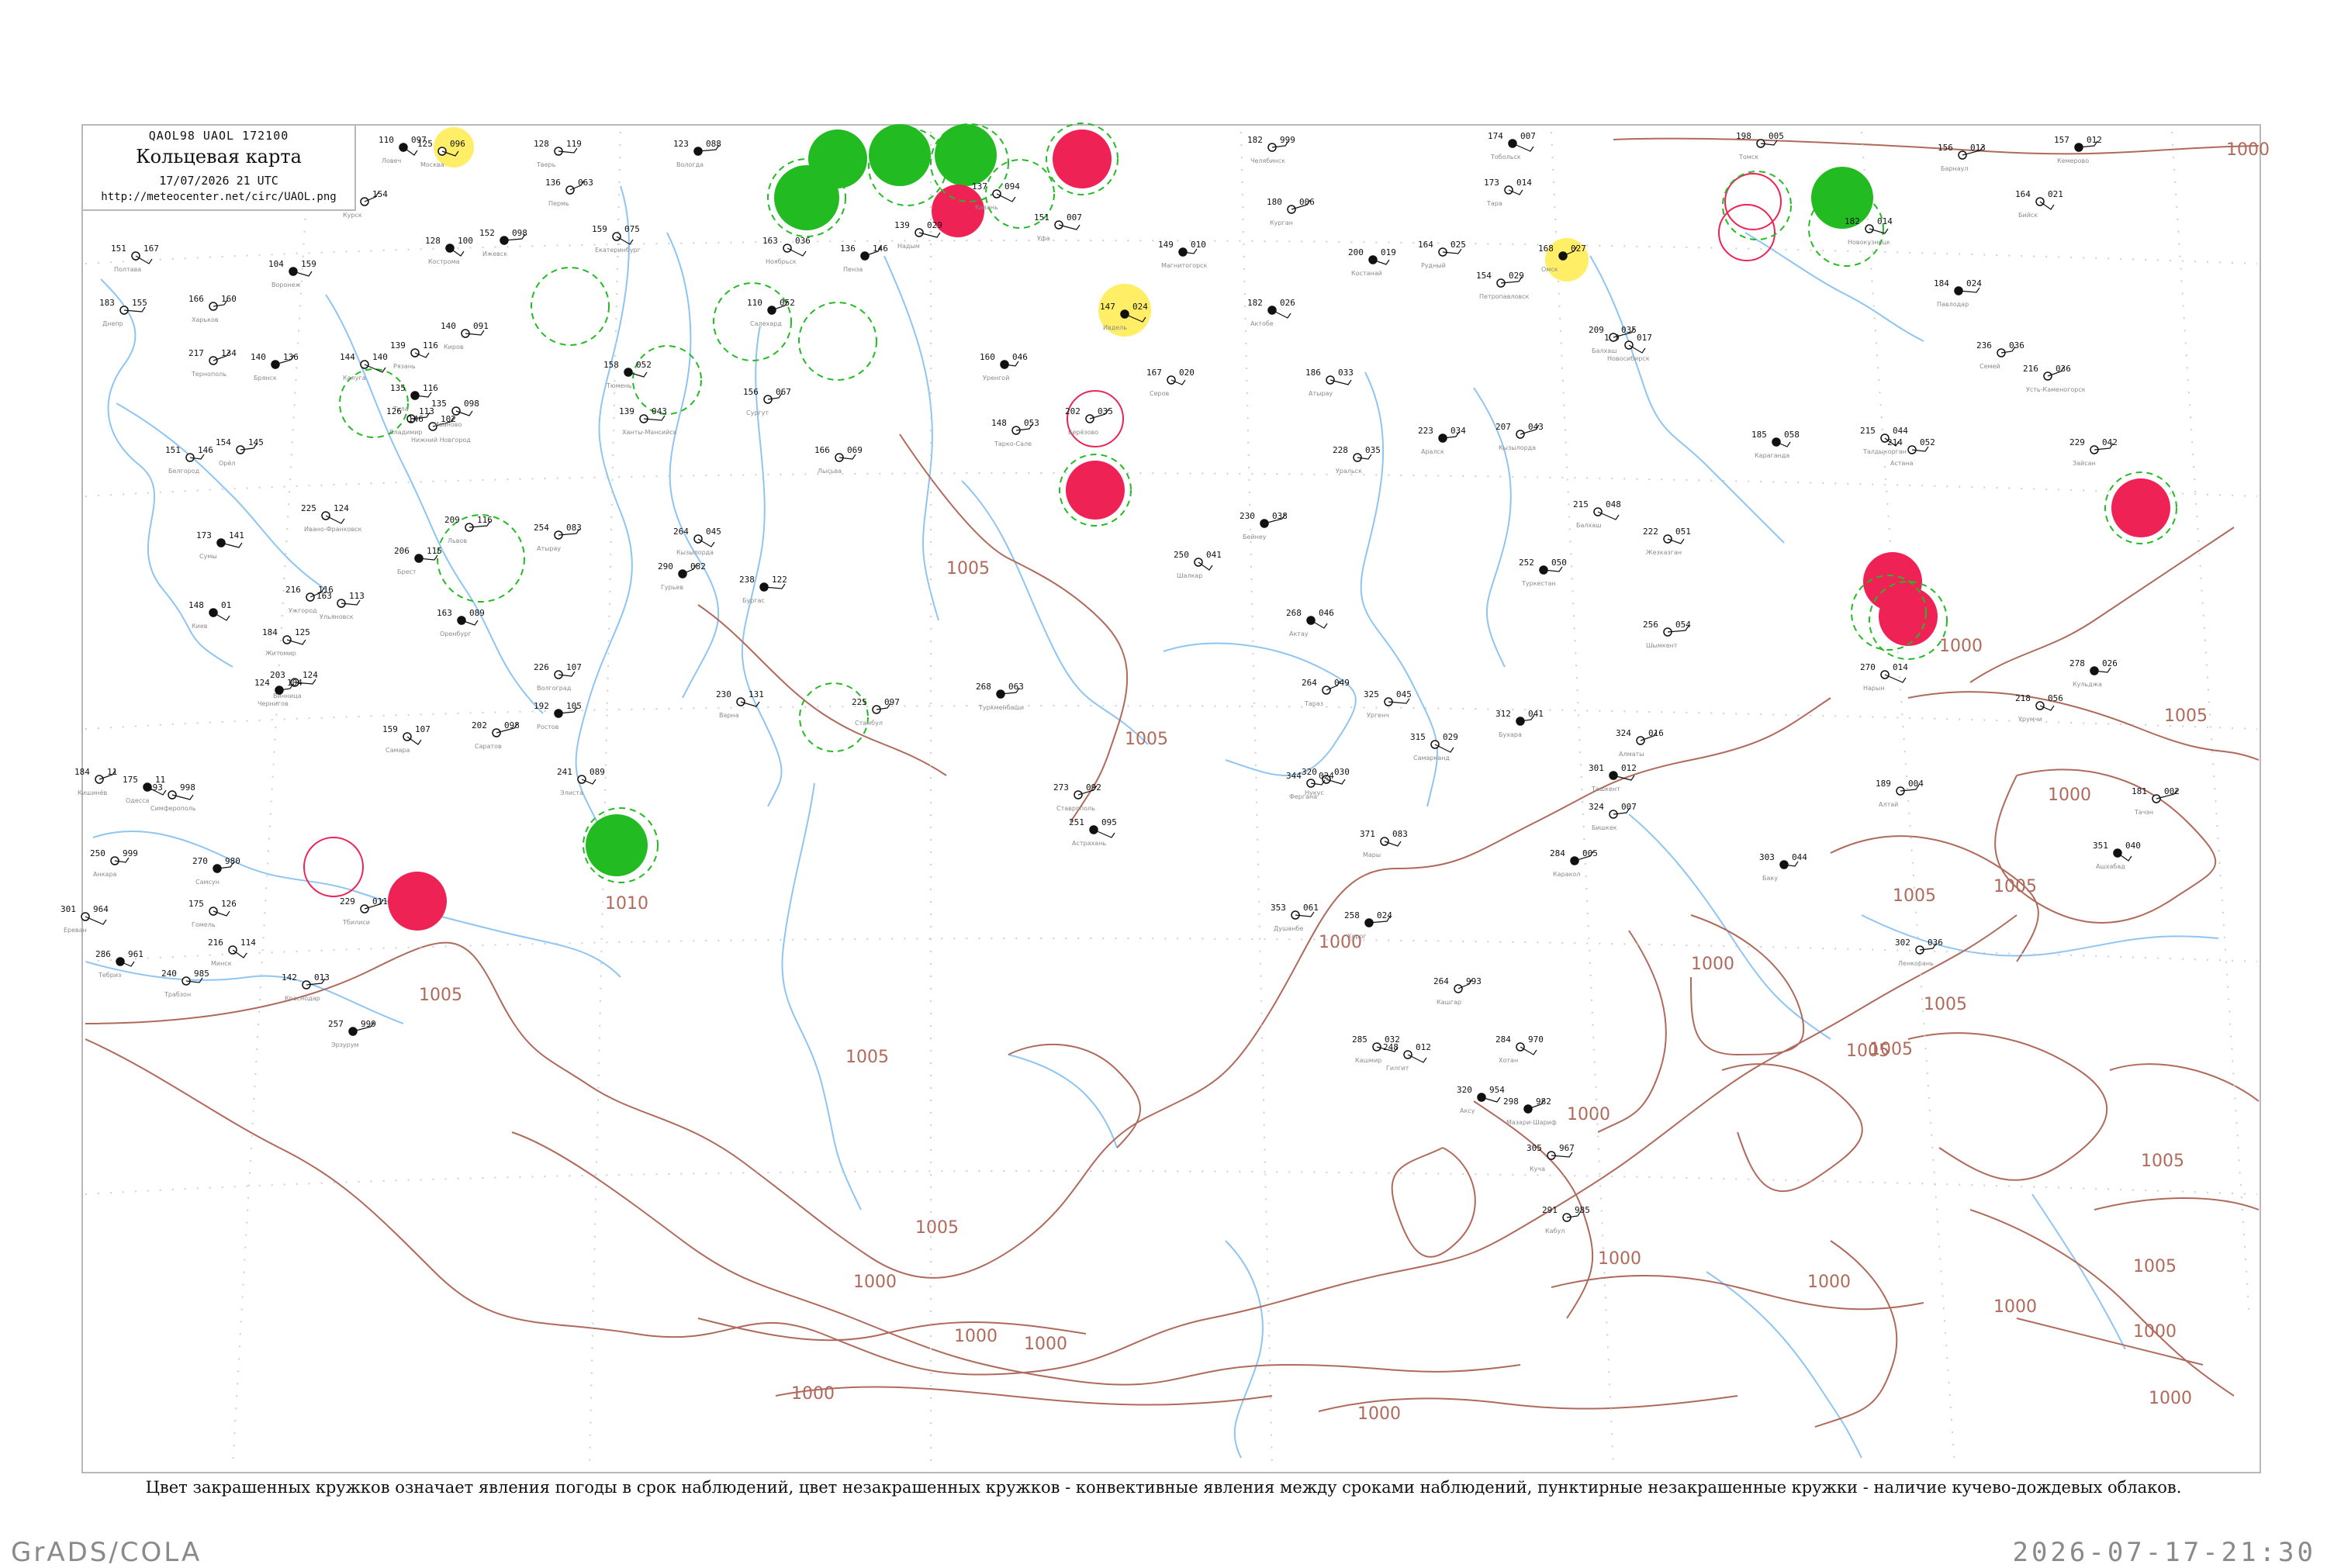 This screenshot has width=2327, height=1568. Describe the element at coordinates (310, 675) in the screenshot. I see `station-pressure: 124` at that location.